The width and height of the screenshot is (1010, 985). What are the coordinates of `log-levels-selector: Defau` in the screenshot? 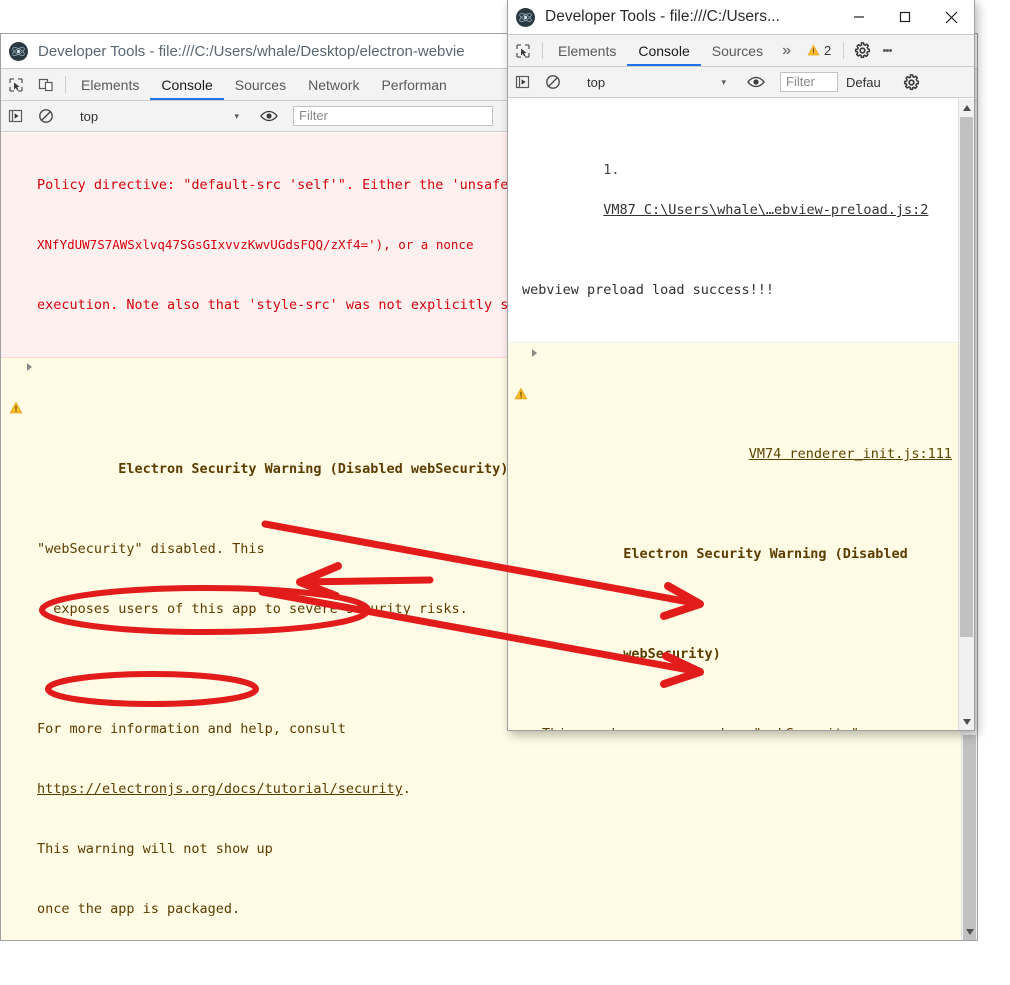 It's located at (863, 82).